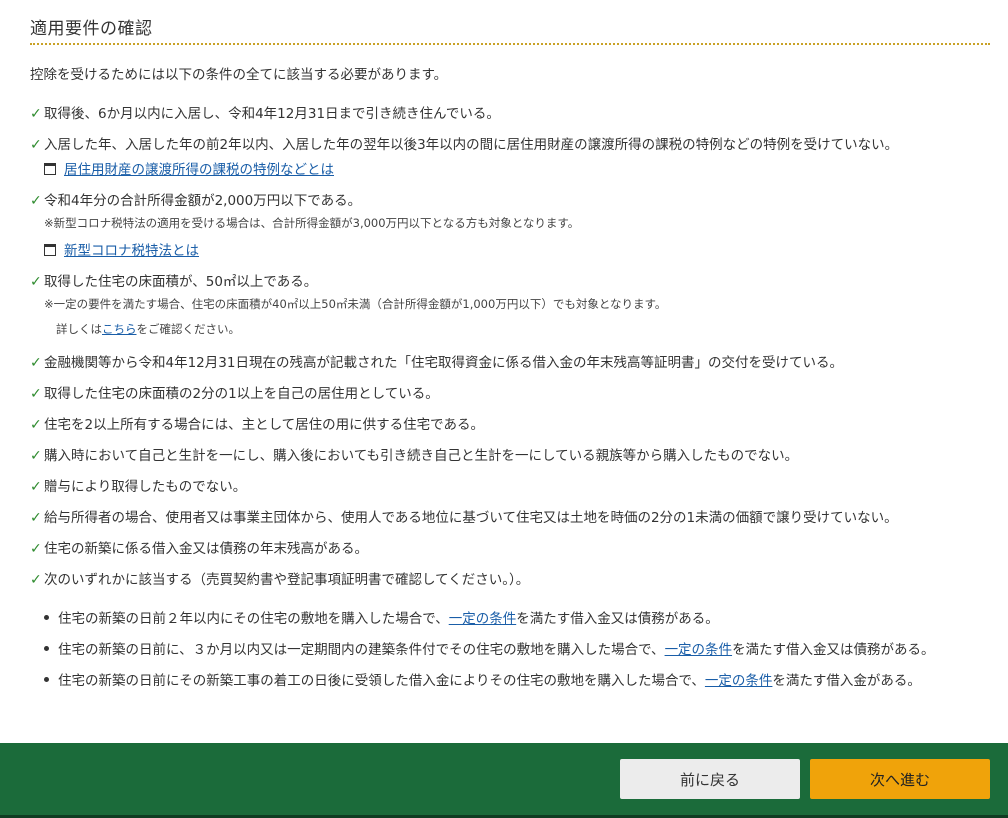 Image resolution: width=1008 pixels, height=818 pixels. I want to click on requirement-text: 住宅の新築に係る借入金又は債務の年末残高がある。, so click(206, 549).